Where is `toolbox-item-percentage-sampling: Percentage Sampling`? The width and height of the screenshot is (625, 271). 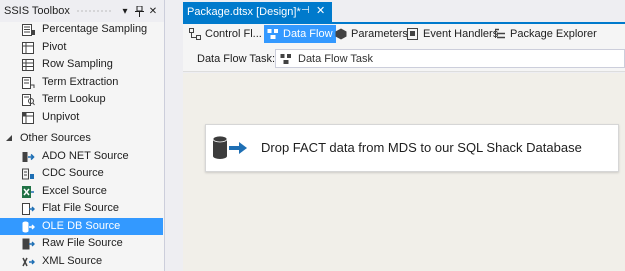 toolbox-item-percentage-sampling: Percentage Sampling is located at coordinates (81, 30).